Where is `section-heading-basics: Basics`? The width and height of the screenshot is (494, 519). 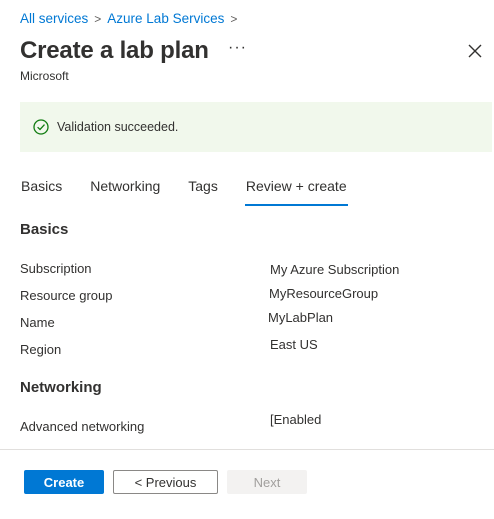
section-heading-basics: Basics is located at coordinates (44, 229).